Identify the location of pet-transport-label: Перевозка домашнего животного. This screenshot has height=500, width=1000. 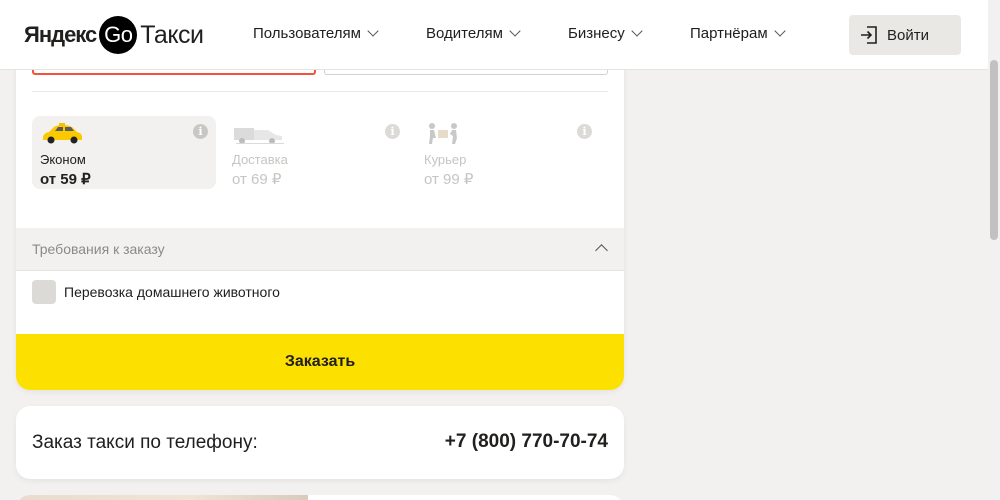
(172, 292).